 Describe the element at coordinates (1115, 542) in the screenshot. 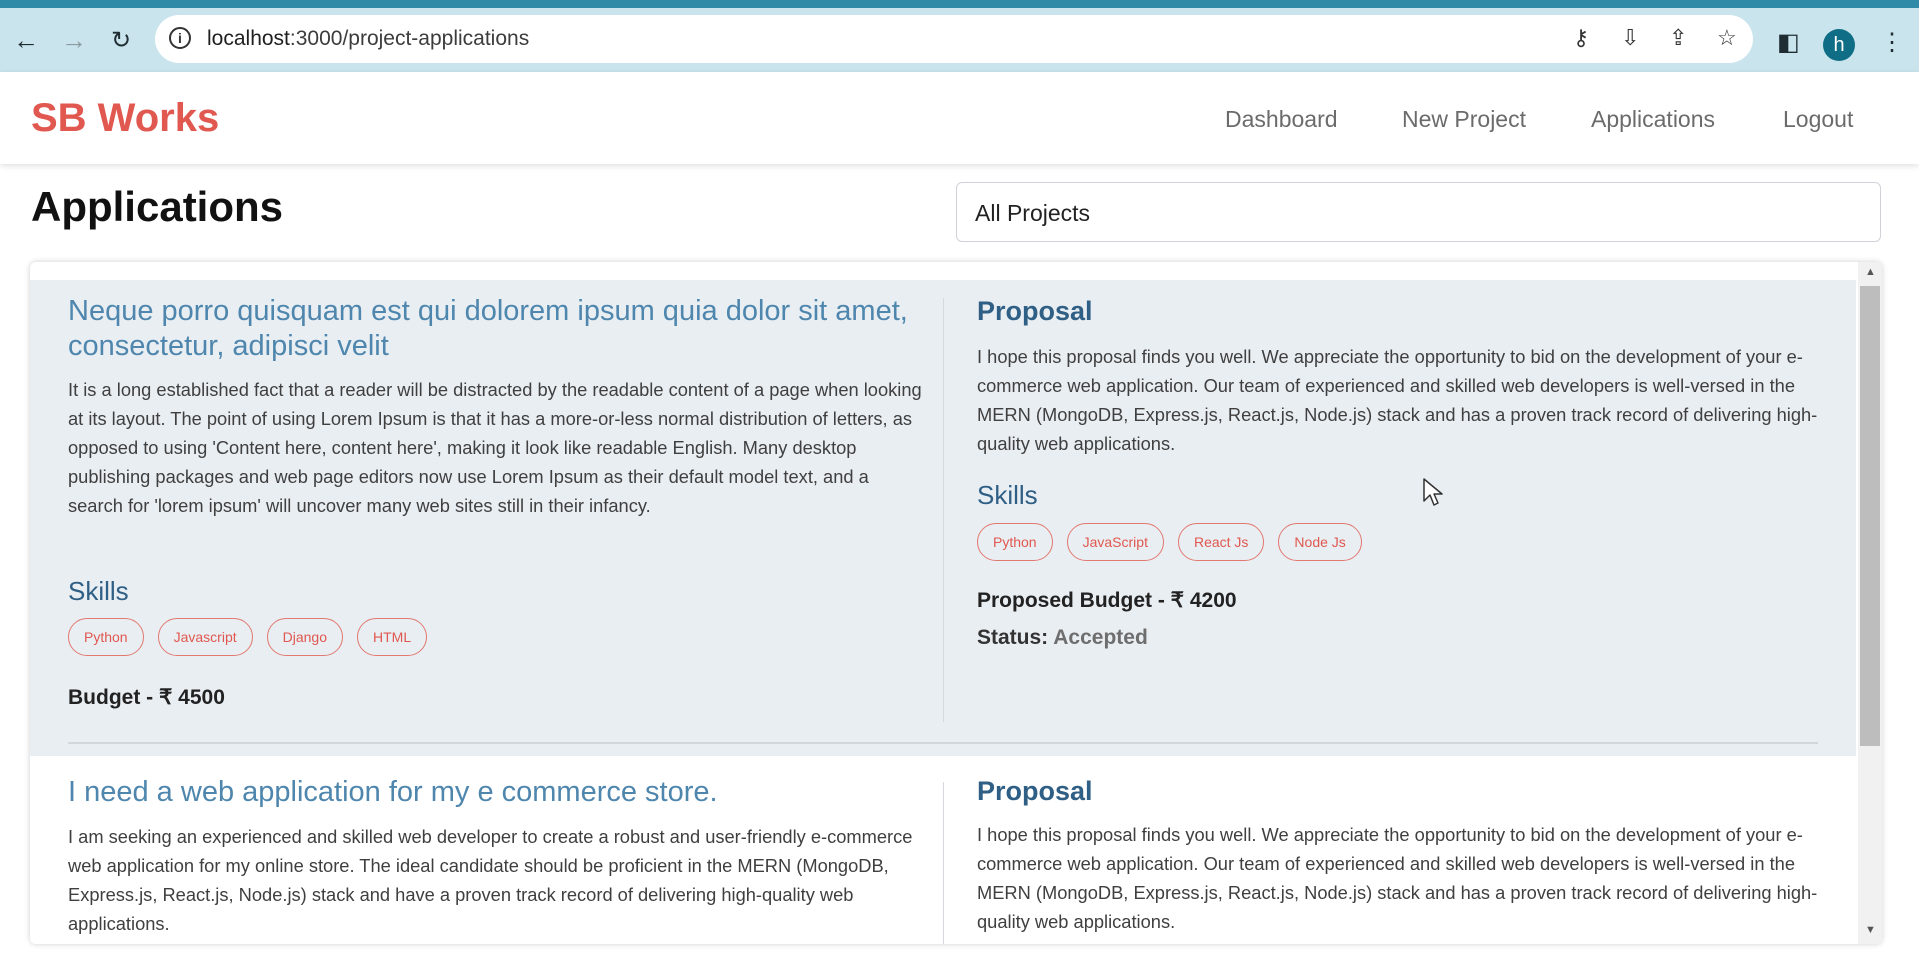

I see `skill-chip: JavaScript` at that location.